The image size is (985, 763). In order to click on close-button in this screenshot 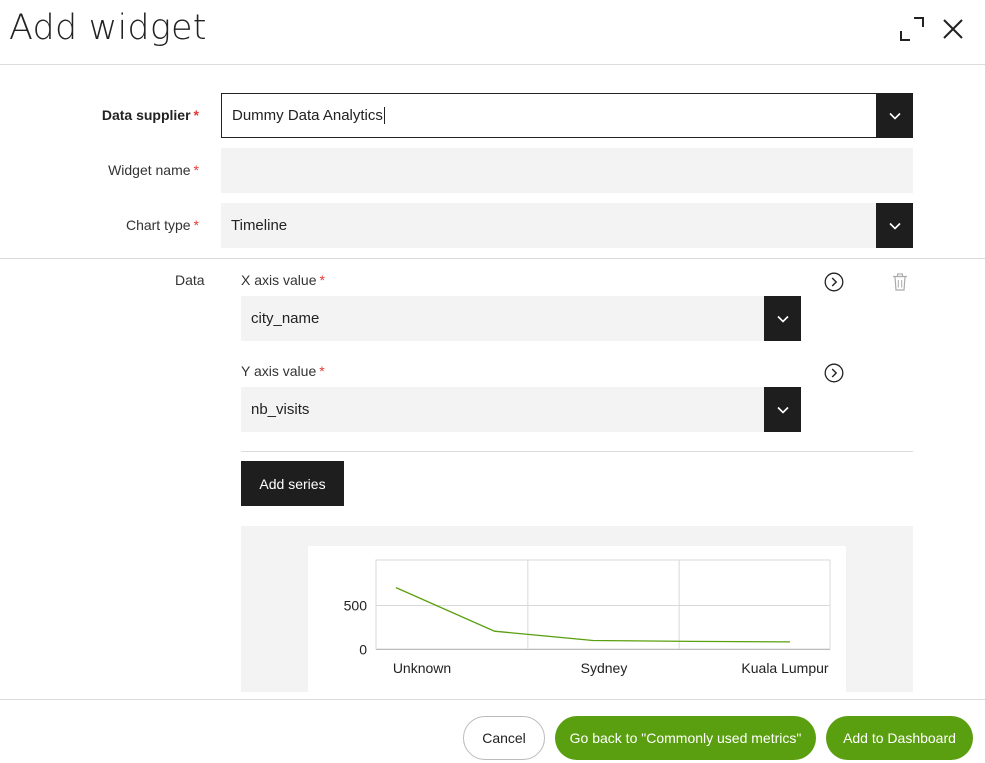, I will do `click(953, 29)`.